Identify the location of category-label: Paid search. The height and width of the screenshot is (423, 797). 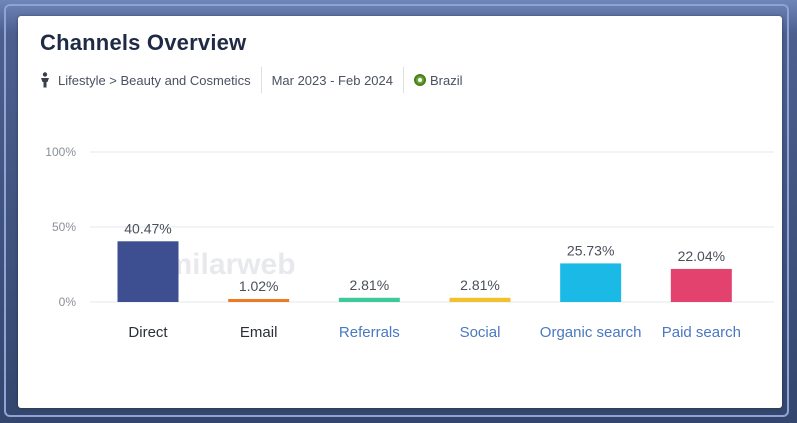
(701, 332).